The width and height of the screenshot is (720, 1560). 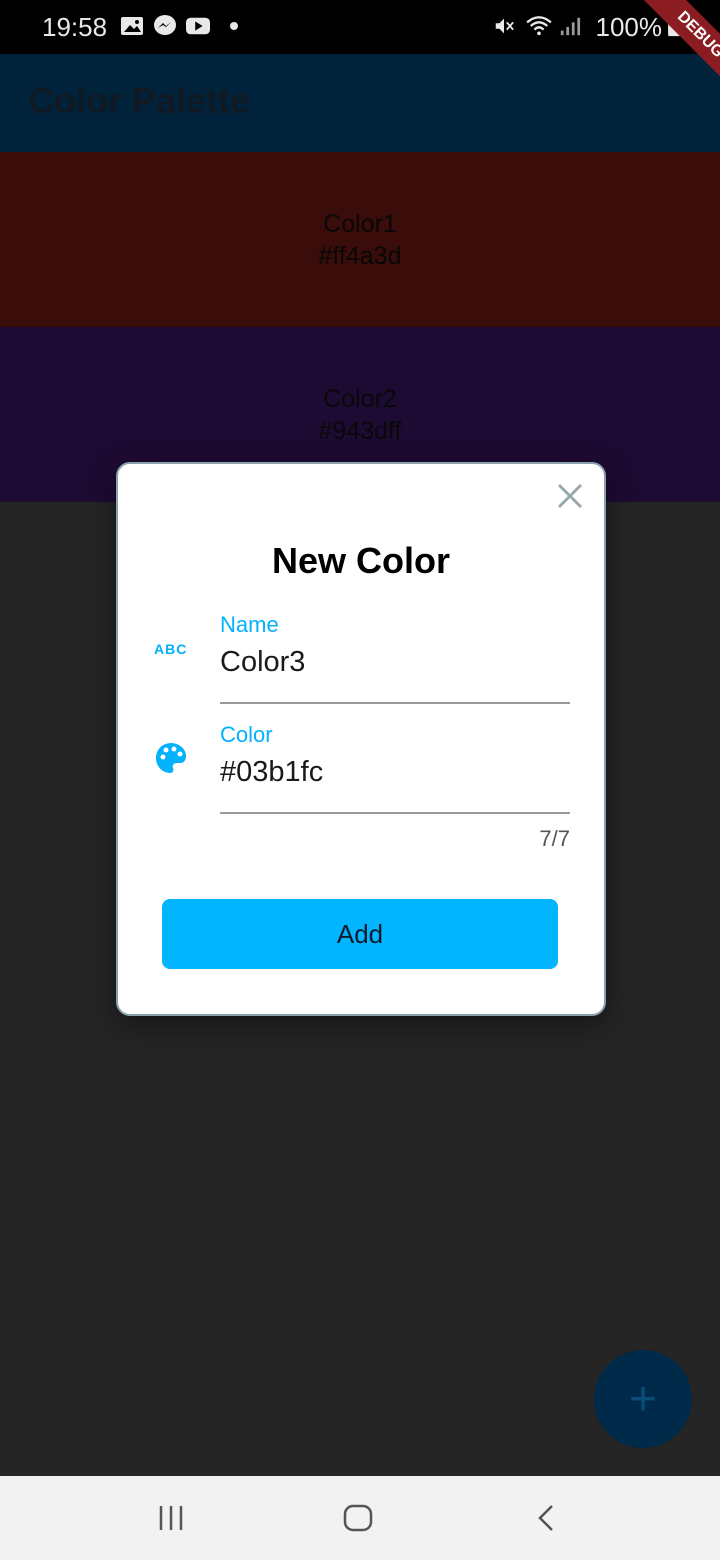 What do you see at coordinates (504, 26) in the screenshot?
I see `mute-icon` at bounding box center [504, 26].